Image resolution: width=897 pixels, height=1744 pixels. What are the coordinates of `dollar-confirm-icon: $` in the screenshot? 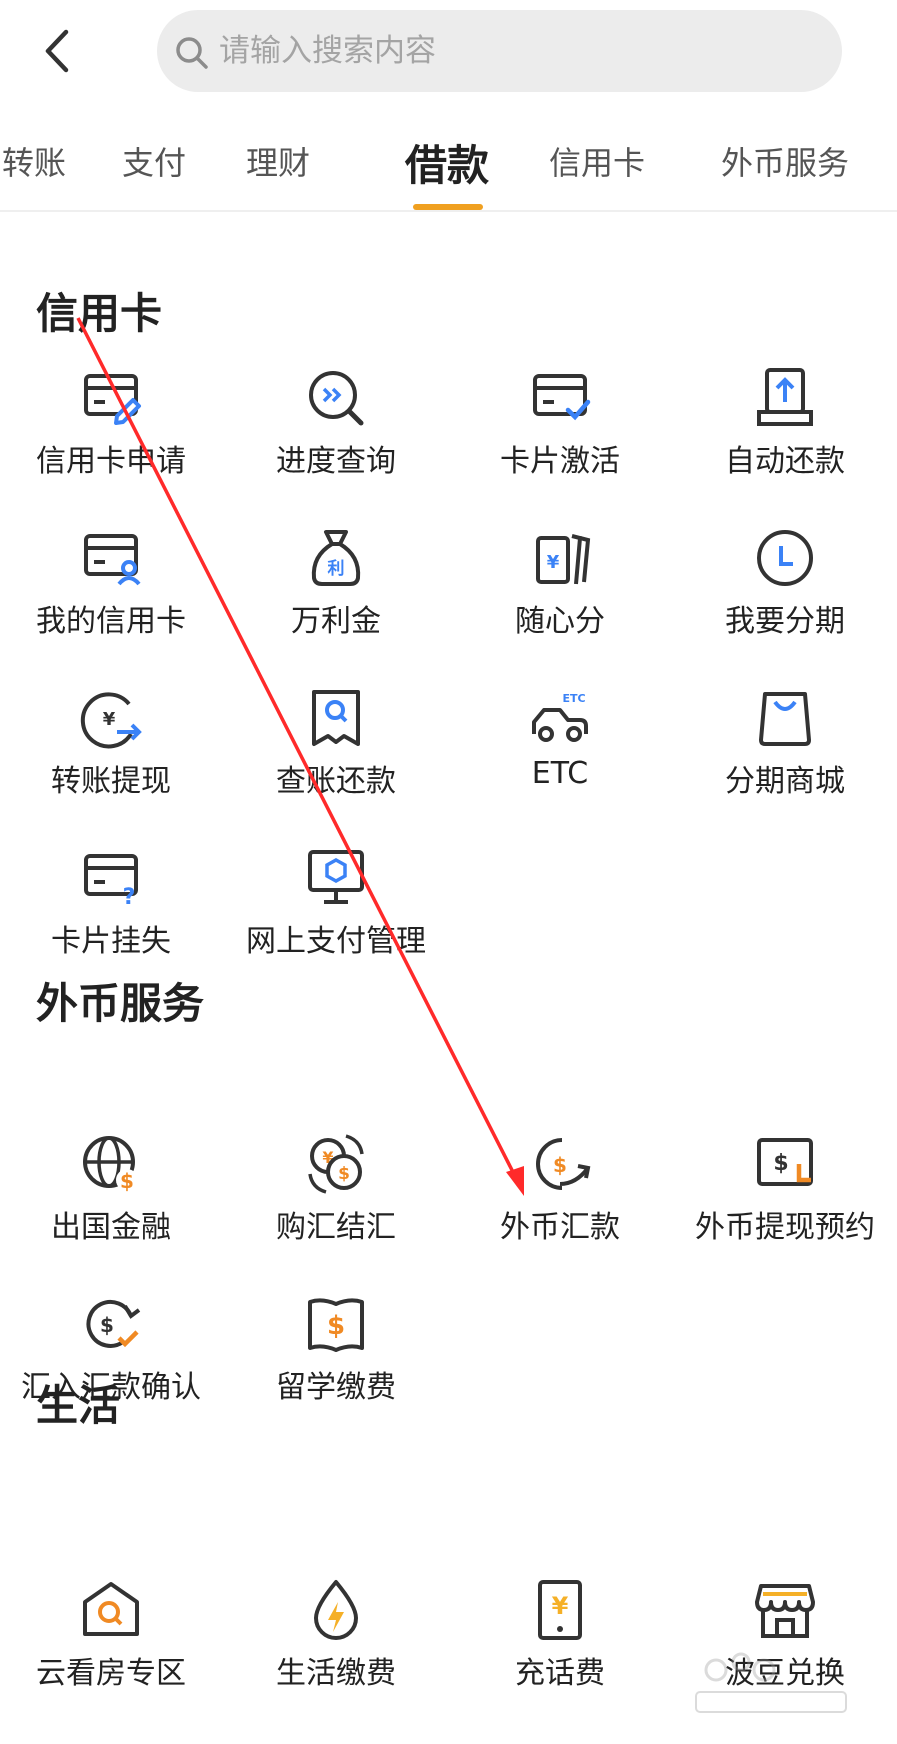 It's located at (111, 1324).